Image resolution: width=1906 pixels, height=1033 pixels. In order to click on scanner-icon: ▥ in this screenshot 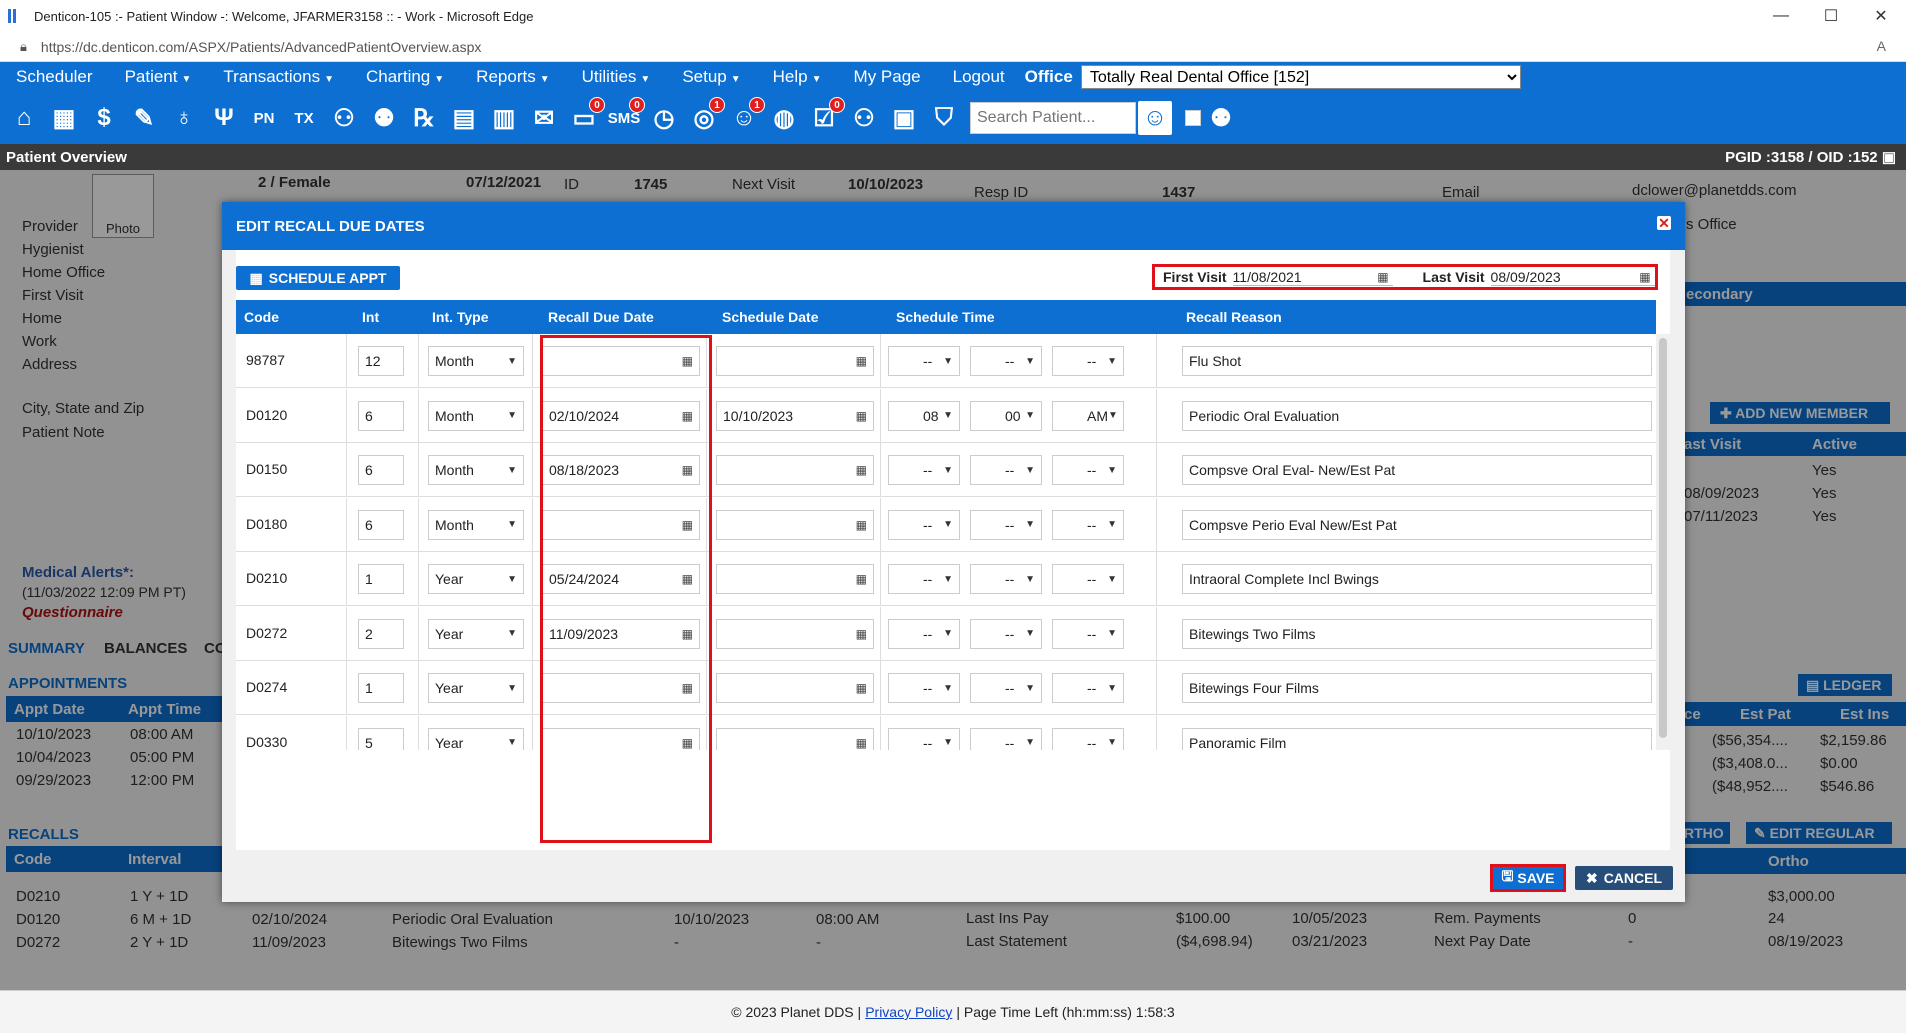, I will do `click(504, 118)`.